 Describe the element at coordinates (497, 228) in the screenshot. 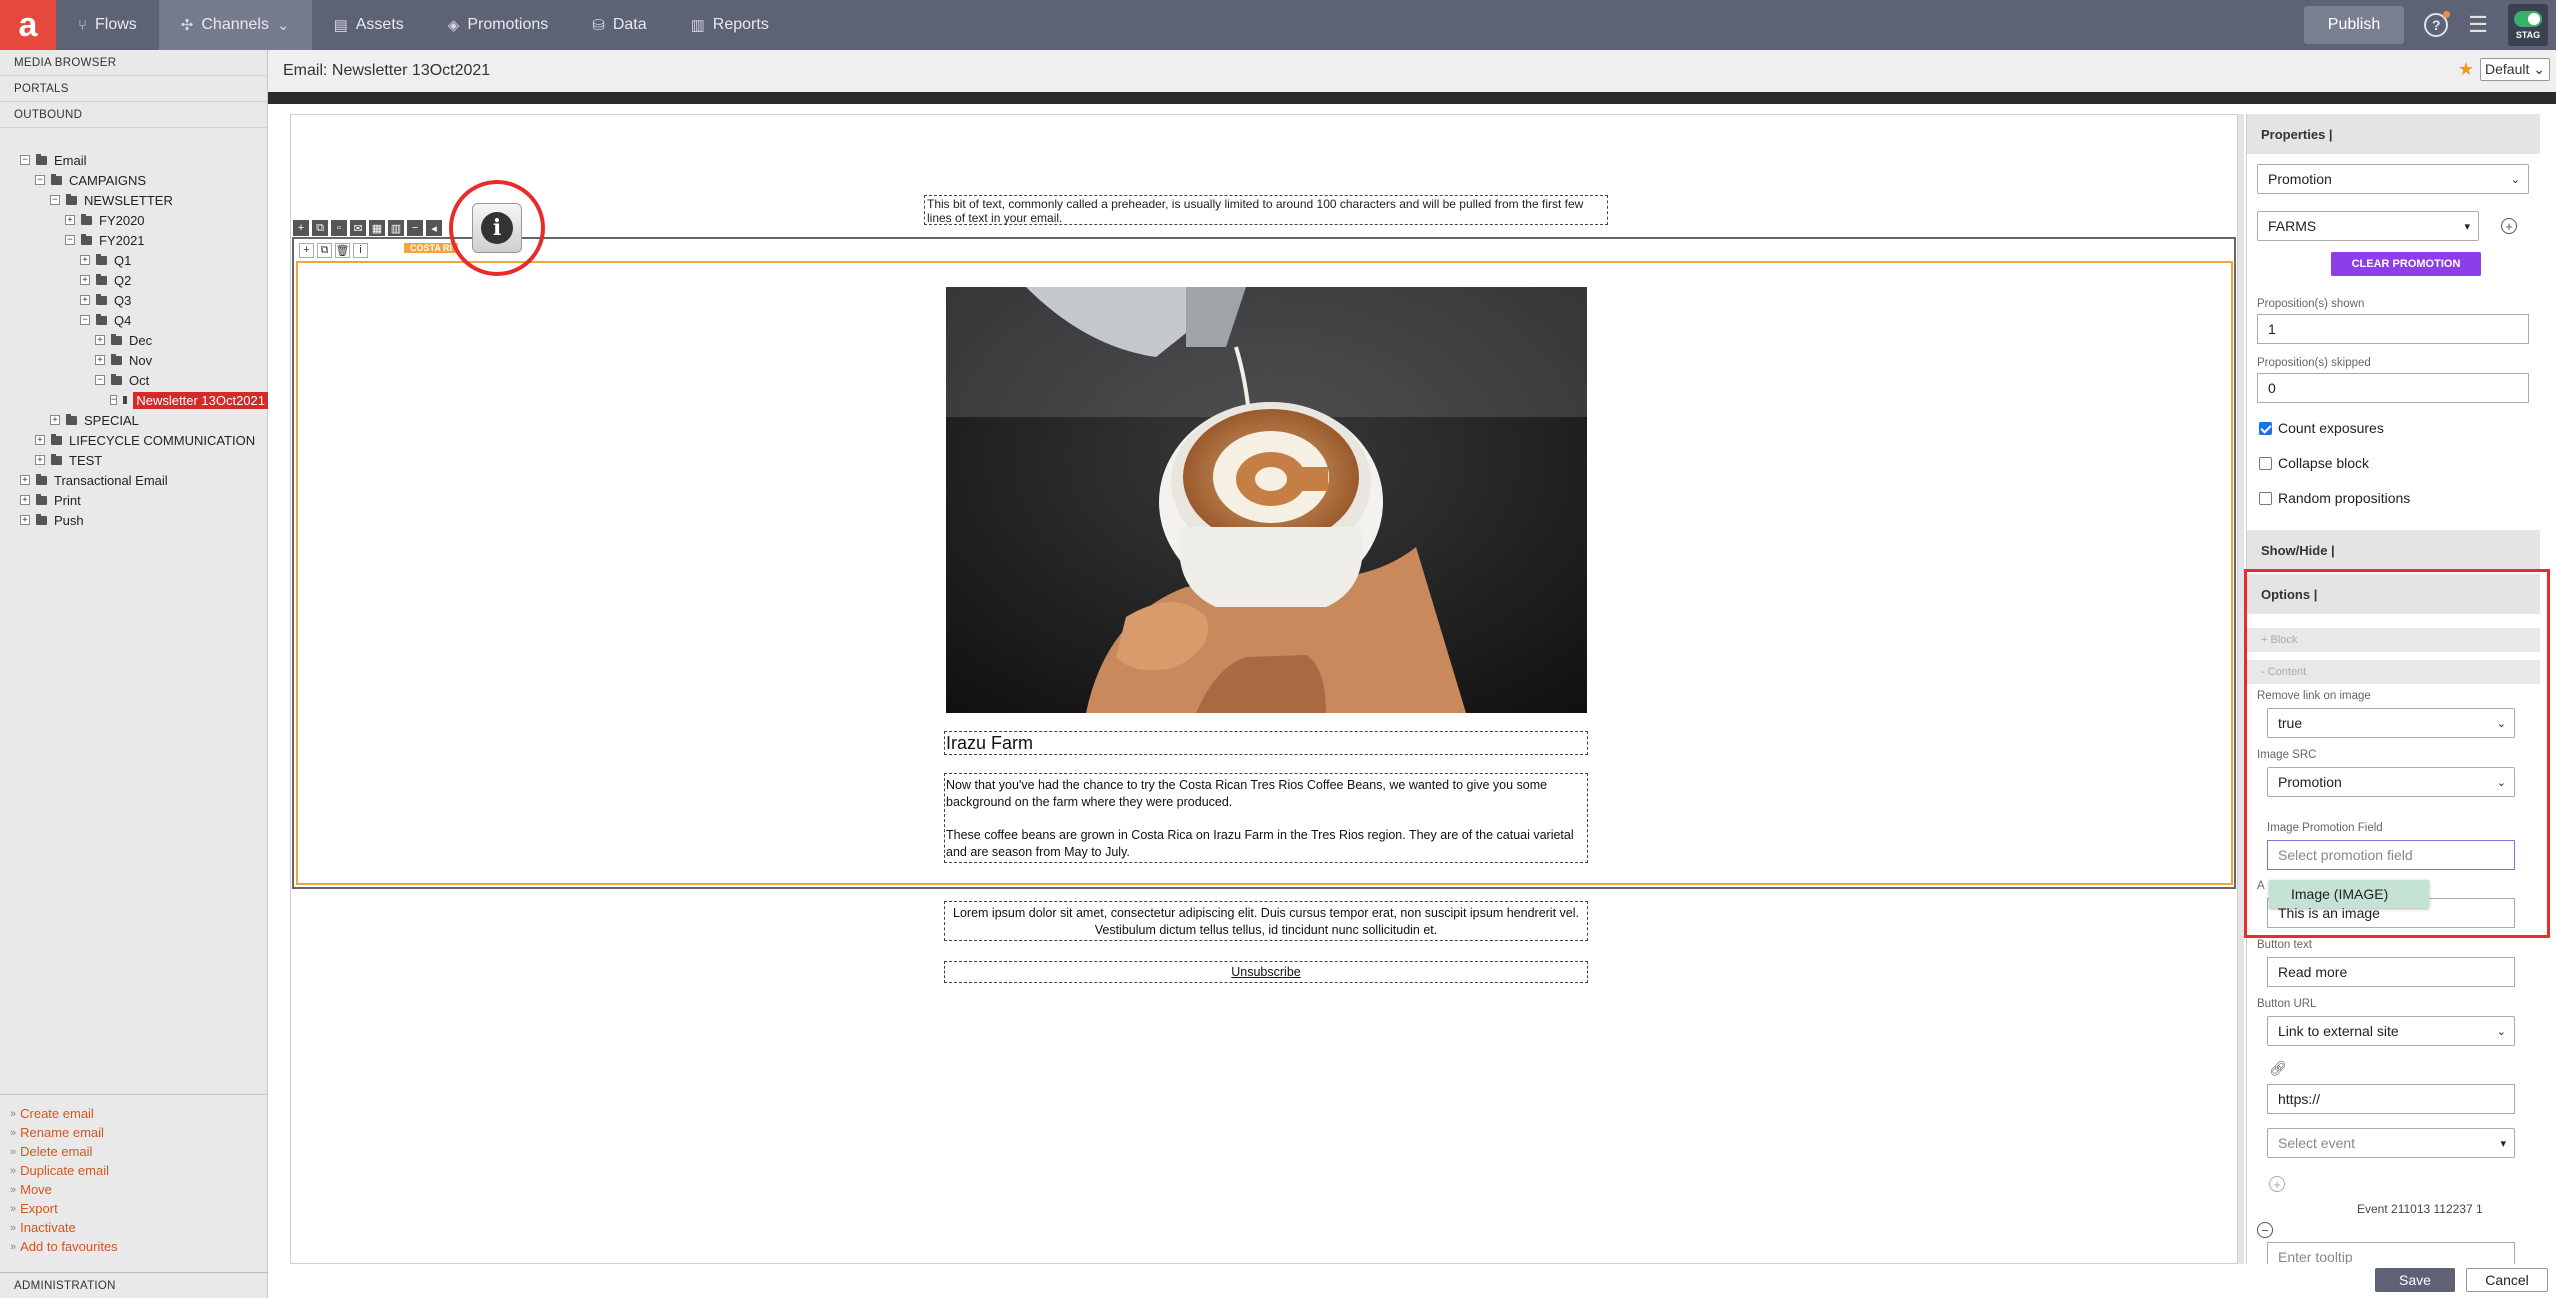

I see `info-button: i` at that location.